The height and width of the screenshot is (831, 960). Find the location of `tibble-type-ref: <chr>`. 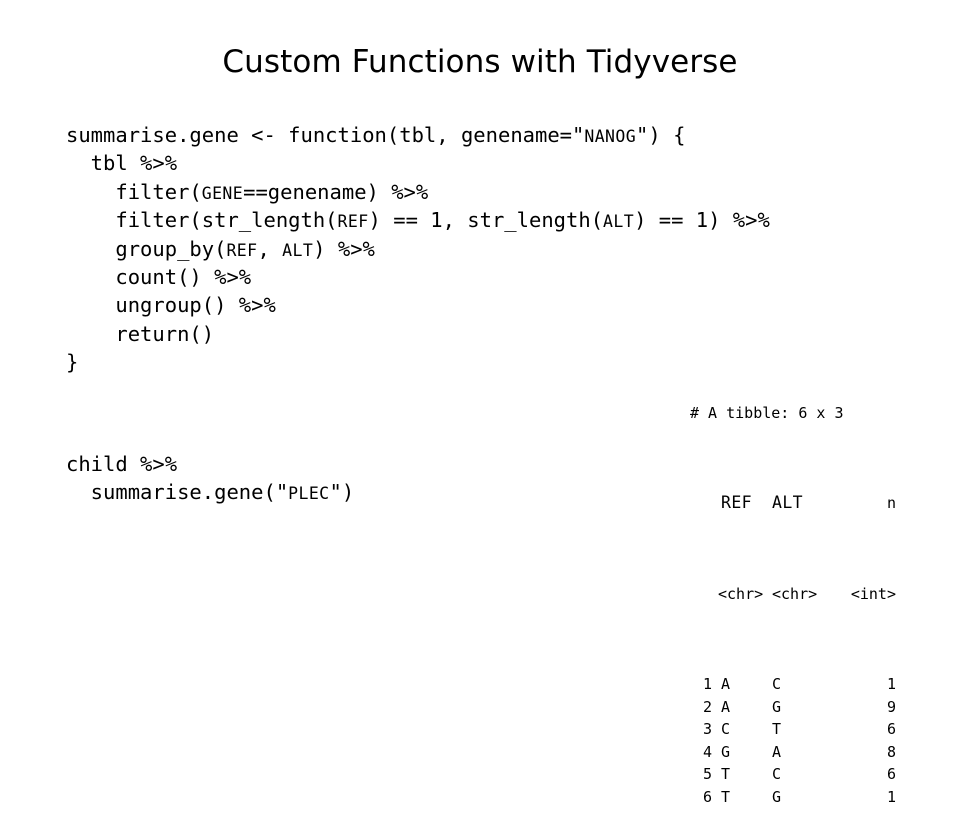

tibble-type-ref: <chr> is located at coordinates (741, 593).